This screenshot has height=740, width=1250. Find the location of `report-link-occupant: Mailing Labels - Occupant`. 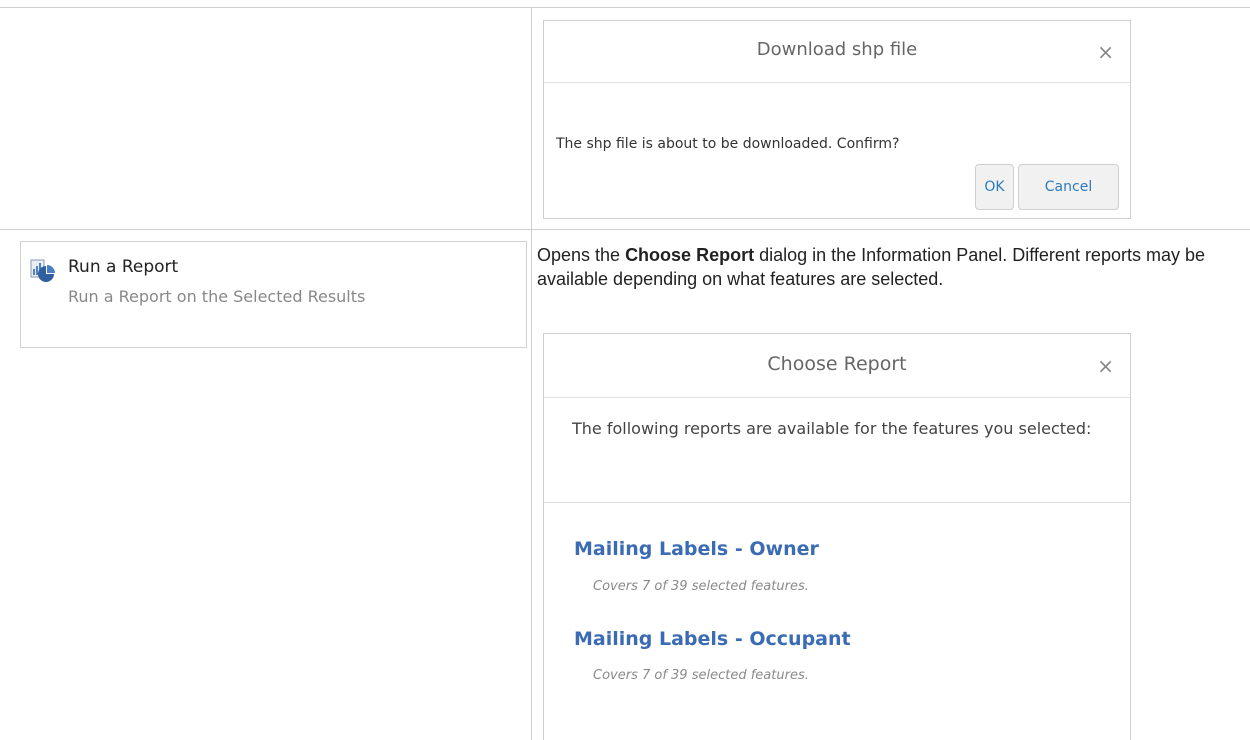

report-link-occupant: Mailing Labels - Occupant is located at coordinates (712, 639).